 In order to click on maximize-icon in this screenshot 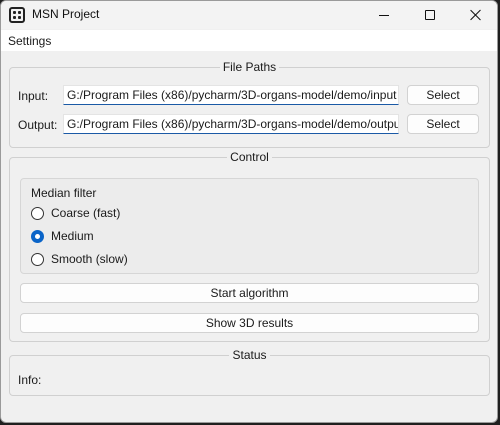, I will do `click(430, 15)`.